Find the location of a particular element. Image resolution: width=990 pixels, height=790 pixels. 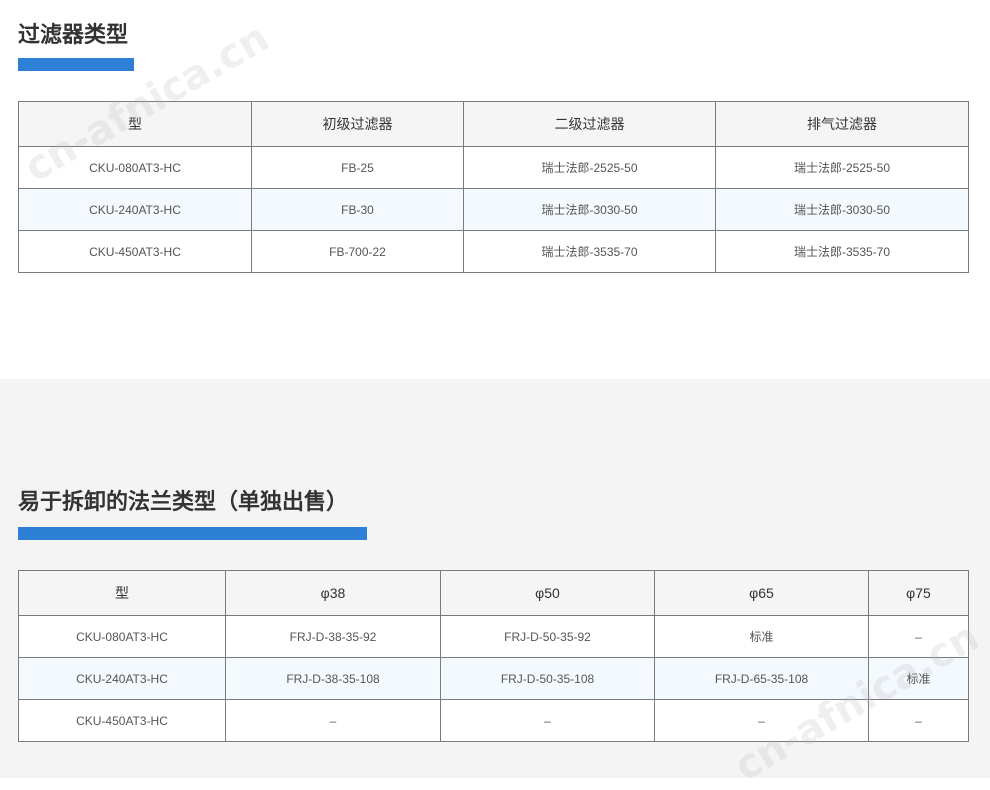

table-row: CKU-450AT3-HC – – – – is located at coordinates (493, 720).